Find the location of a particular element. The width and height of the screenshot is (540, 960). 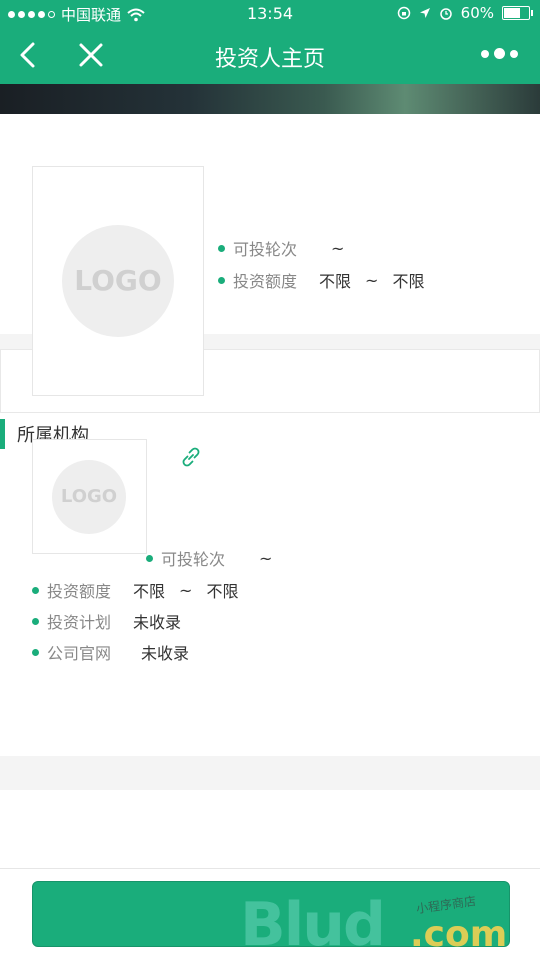

investor-amount-sep: ~ is located at coordinates (372, 280).